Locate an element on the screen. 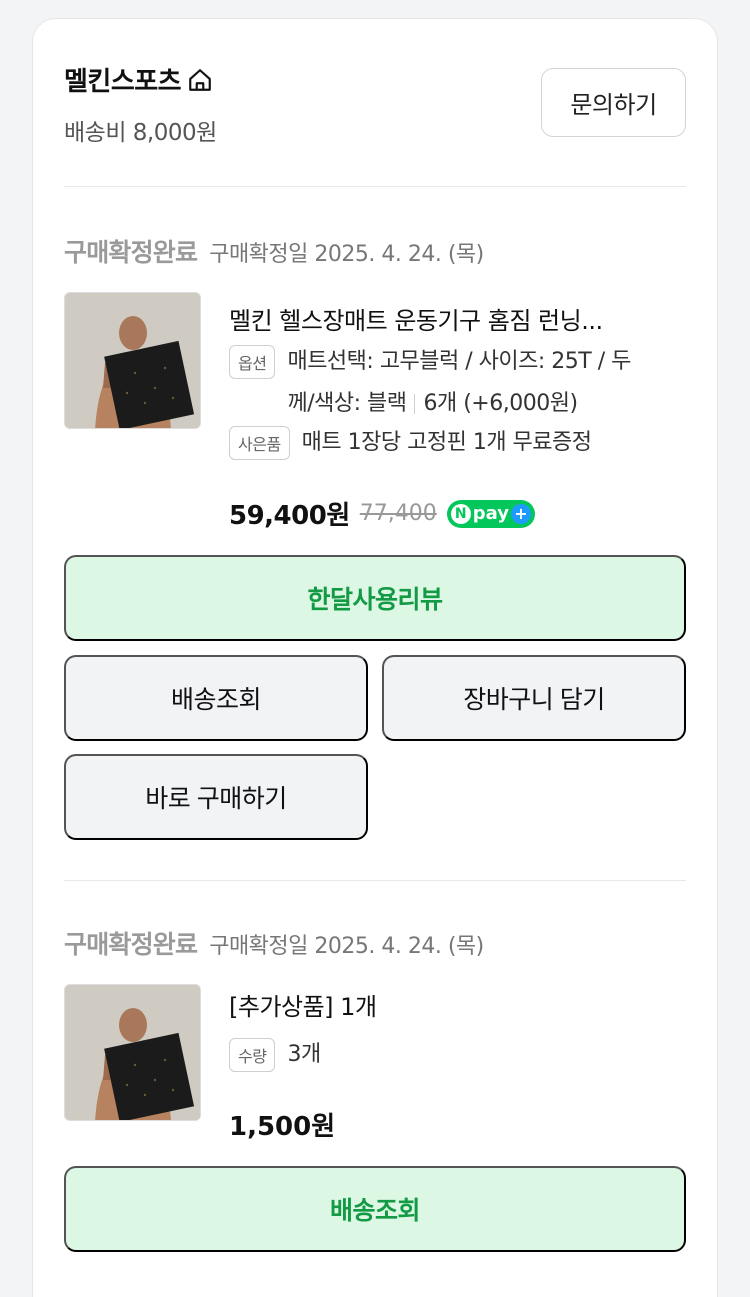 The image size is (750, 1297). price: 1,500원 is located at coordinates (282, 1127).